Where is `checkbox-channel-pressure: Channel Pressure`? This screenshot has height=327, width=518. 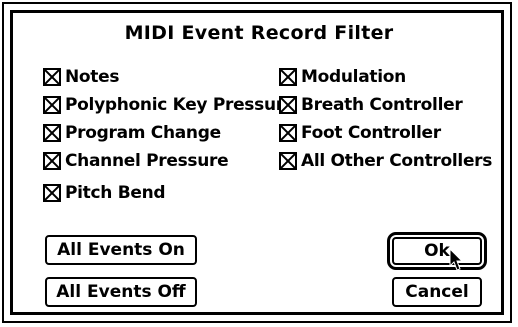 checkbox-channel-pressure: Channel Pressure is located at coordinates (136, 161).